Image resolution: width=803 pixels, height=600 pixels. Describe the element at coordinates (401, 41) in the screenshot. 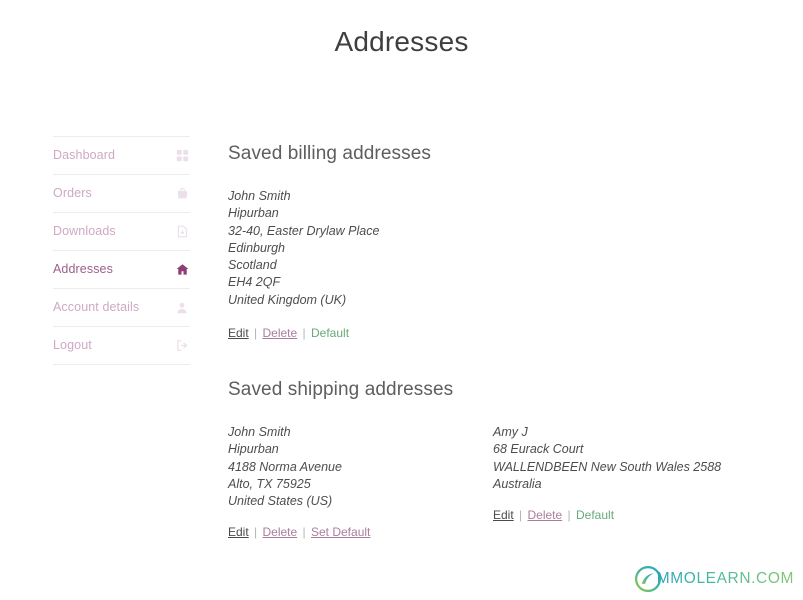

I see `page-title: Addresses` at that location.